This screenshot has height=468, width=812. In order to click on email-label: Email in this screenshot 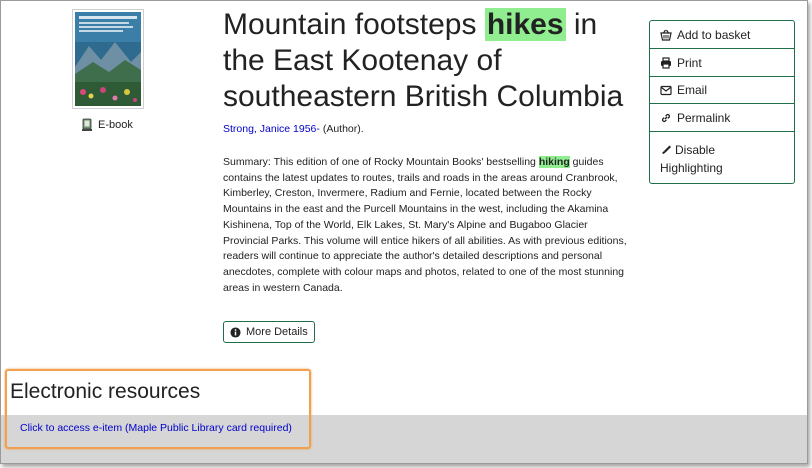, I will do `click(692, 90)`.